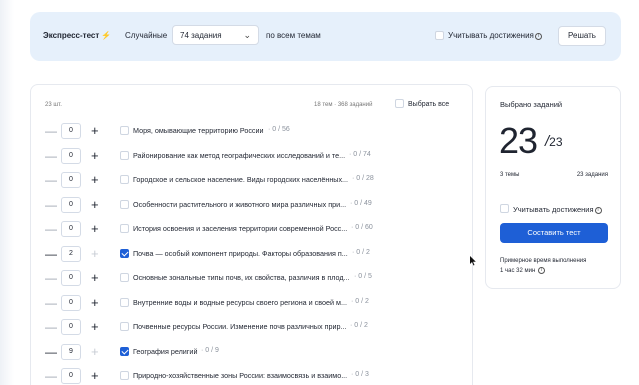  I want to click on selected-count: 23, so click(518, 140).